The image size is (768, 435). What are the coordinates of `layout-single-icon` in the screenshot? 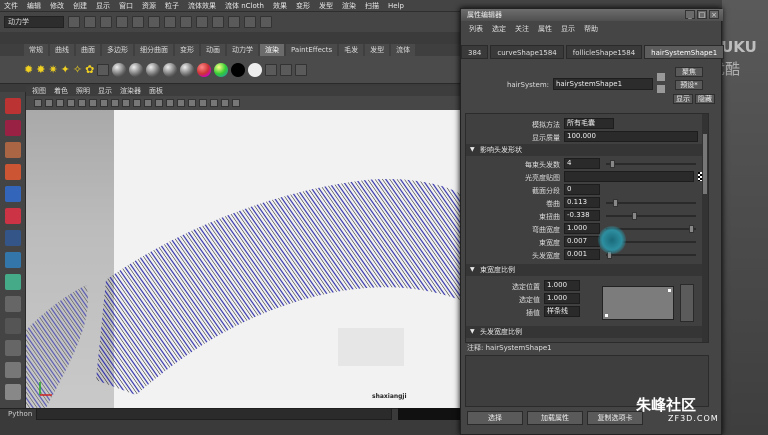 It's located at (13, 260).